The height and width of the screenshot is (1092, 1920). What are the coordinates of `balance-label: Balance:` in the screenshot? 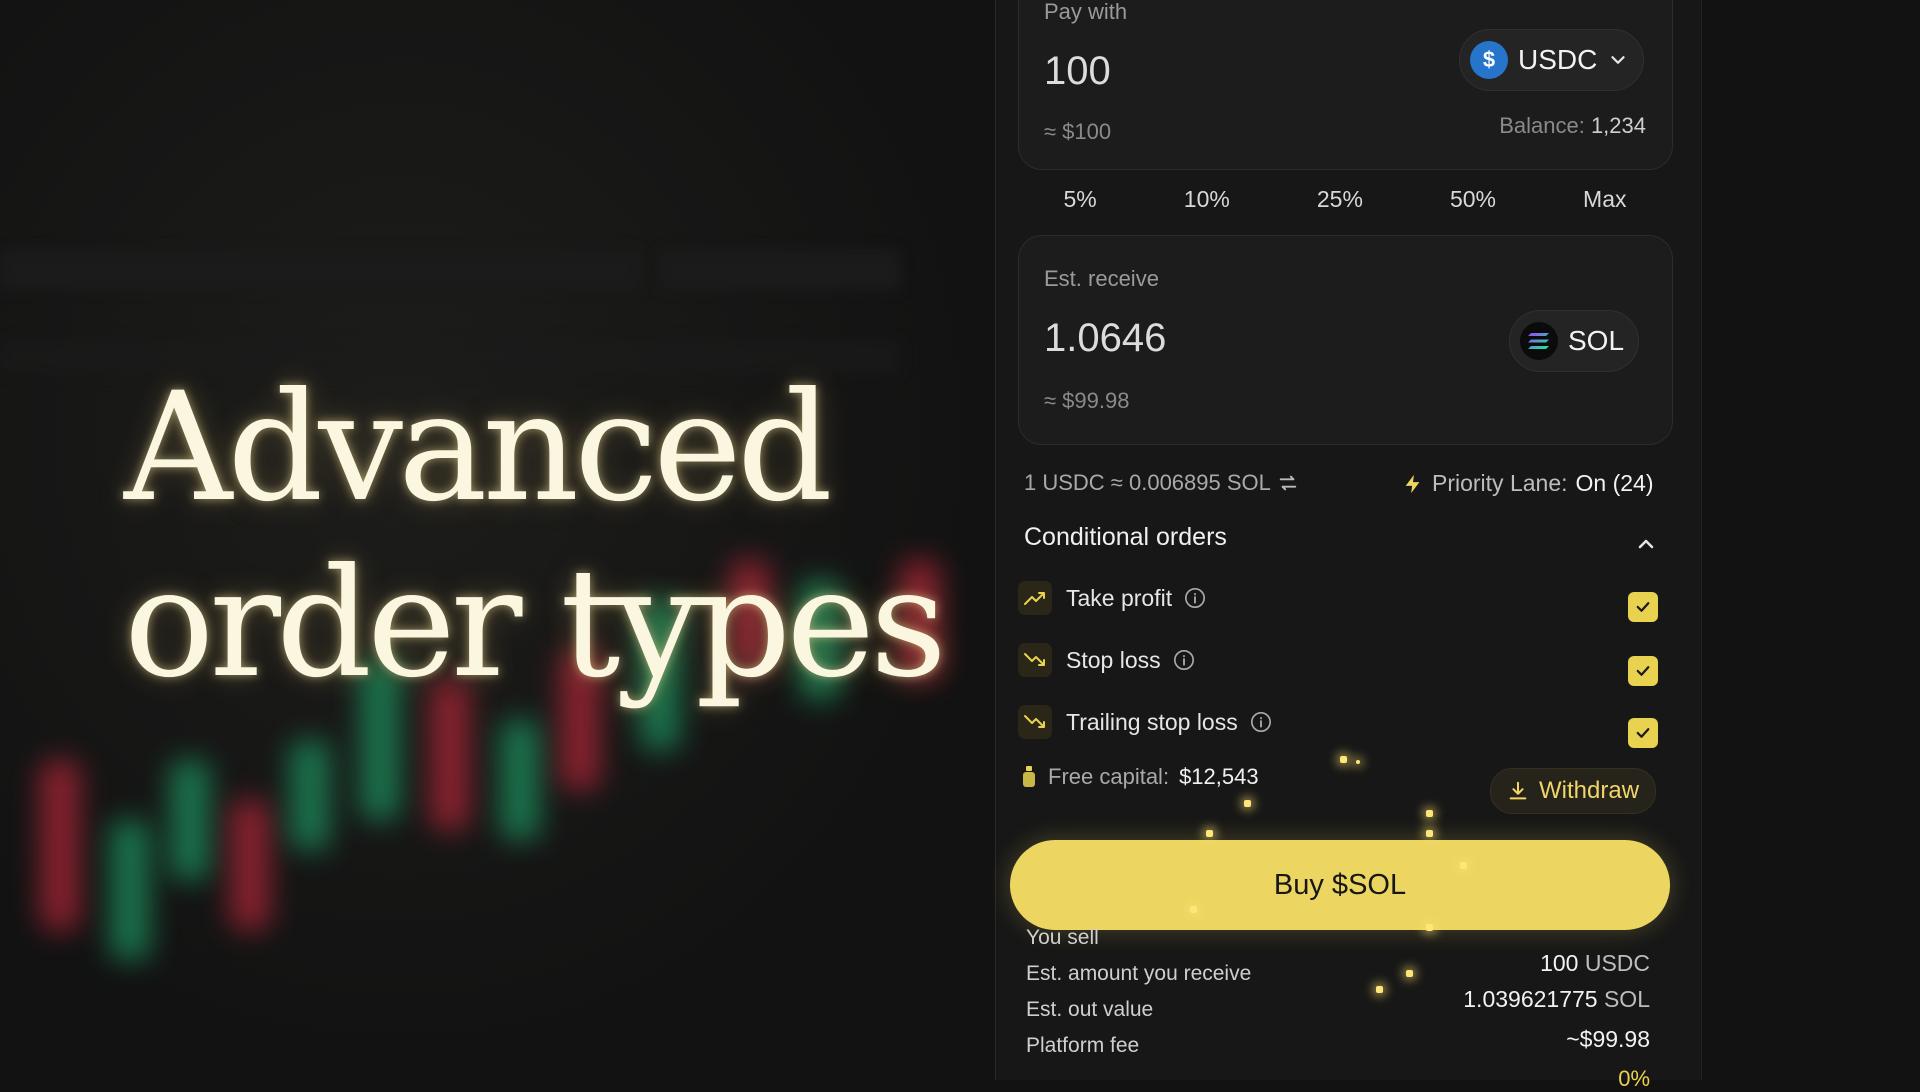 It's located at (1542, 125).